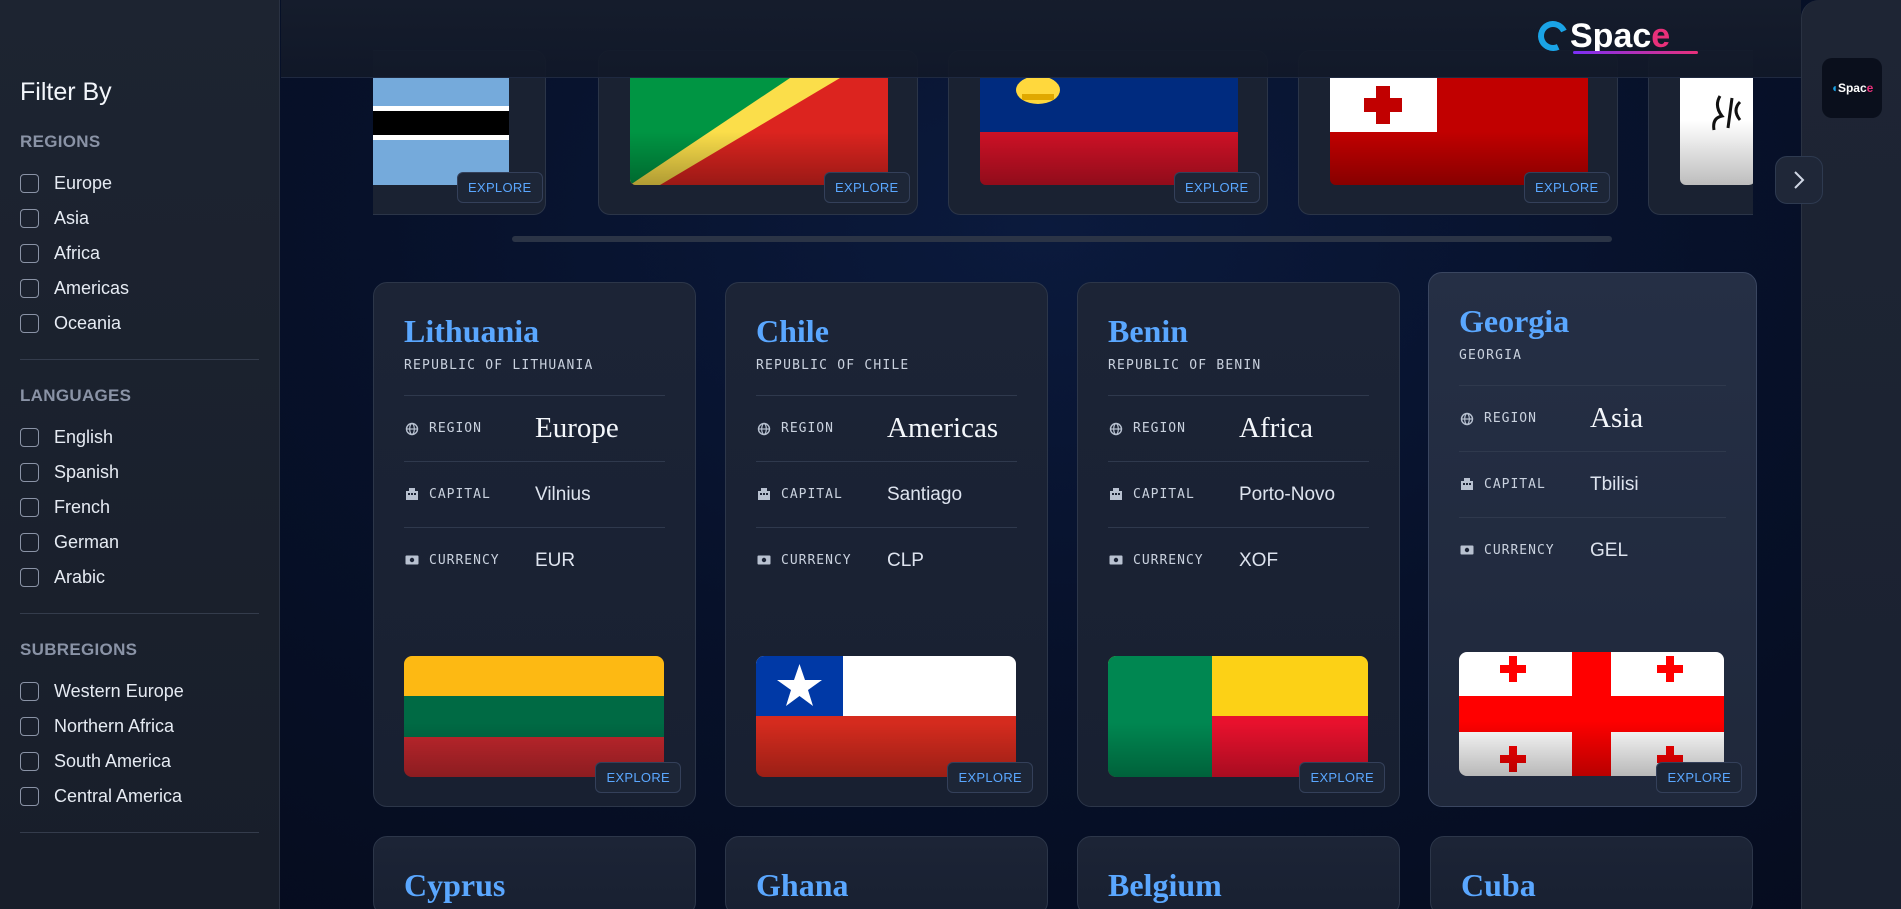 The width and height of the screenshot is (1901, 909). Describe the element at coordinates (139, 323) in the screenshot. I see `filter-option-oceania: Oceania` at that location.